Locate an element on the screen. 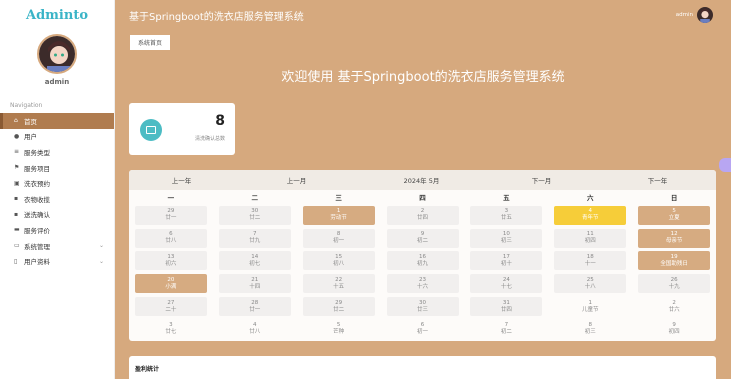 This screenshot has width=731, height=379. calendar-day: 16 初九 is located at coordinates (423, 261).